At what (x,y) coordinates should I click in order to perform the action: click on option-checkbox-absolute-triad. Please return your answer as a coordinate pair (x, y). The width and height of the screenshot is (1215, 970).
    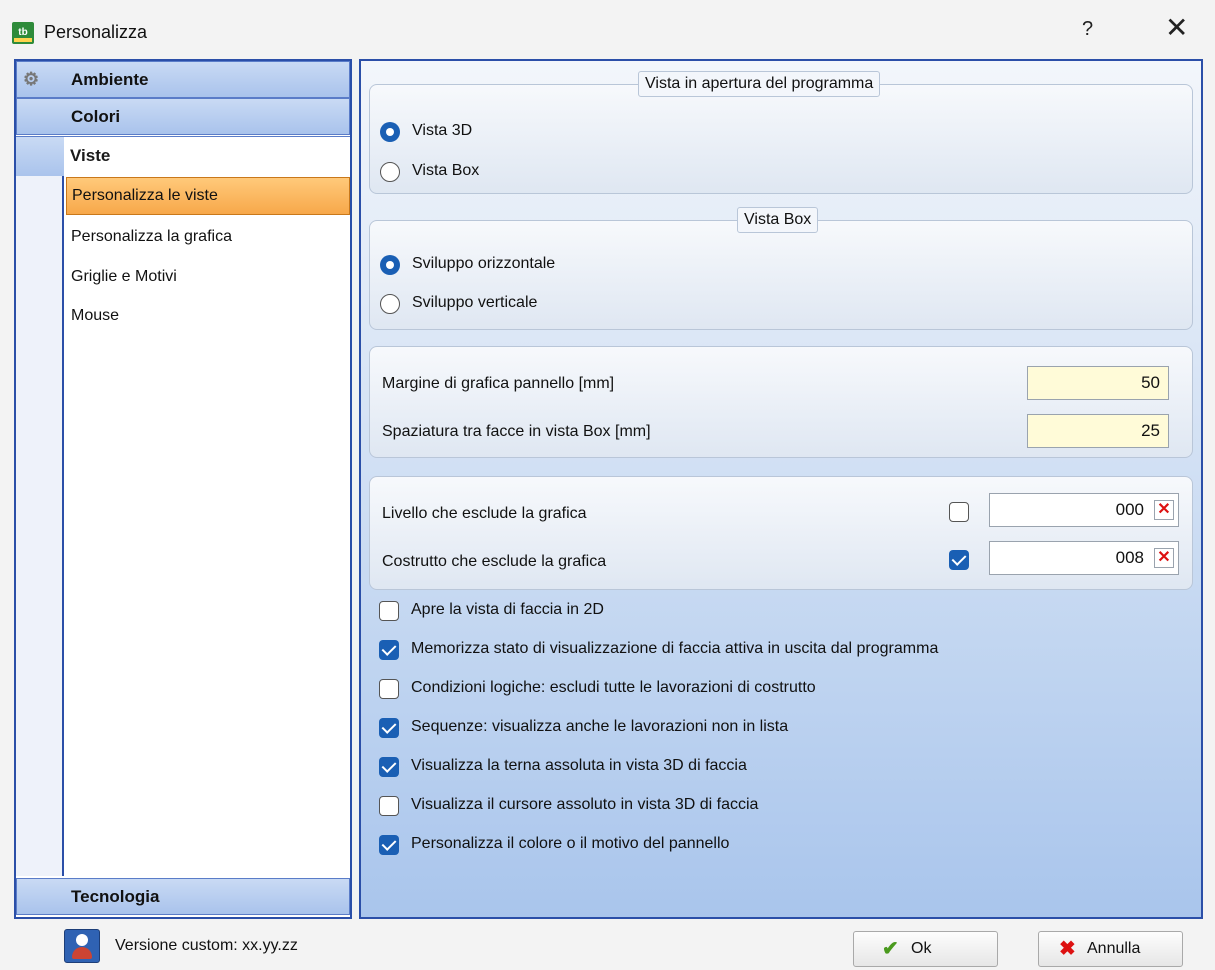
    Looking at the image, I should click on (389, 767).